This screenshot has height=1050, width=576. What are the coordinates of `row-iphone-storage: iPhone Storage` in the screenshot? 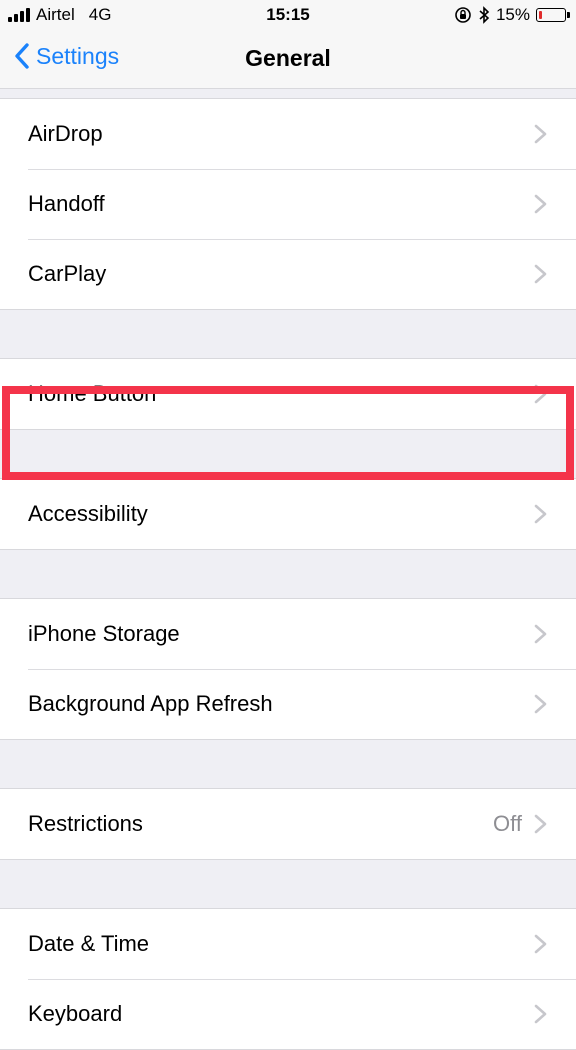 It's located at (288, 634).